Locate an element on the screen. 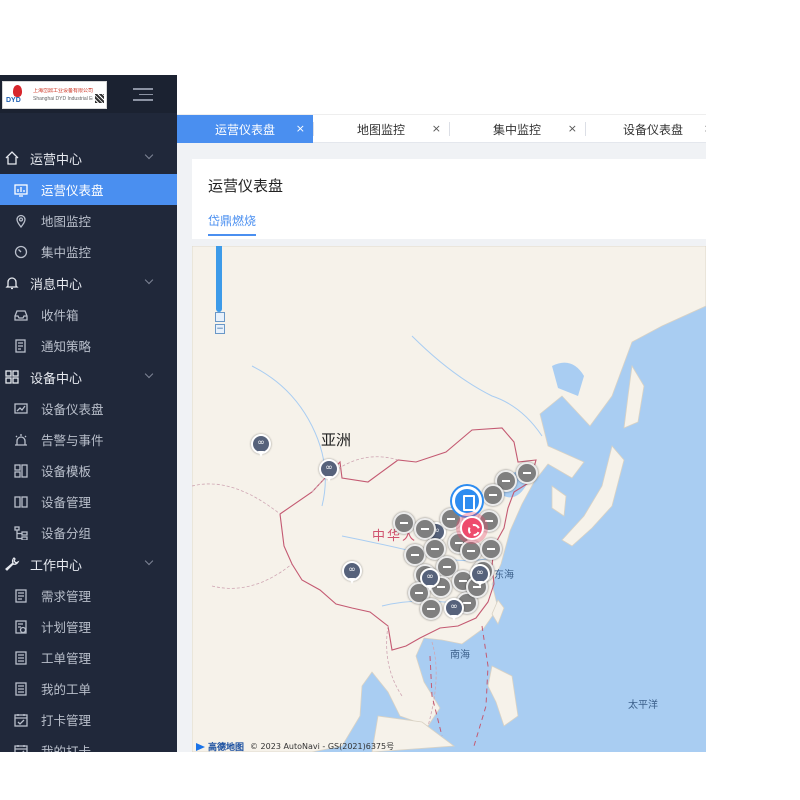  sidebar-item-label: 打卡管理 is located at coordinates (66, 720).